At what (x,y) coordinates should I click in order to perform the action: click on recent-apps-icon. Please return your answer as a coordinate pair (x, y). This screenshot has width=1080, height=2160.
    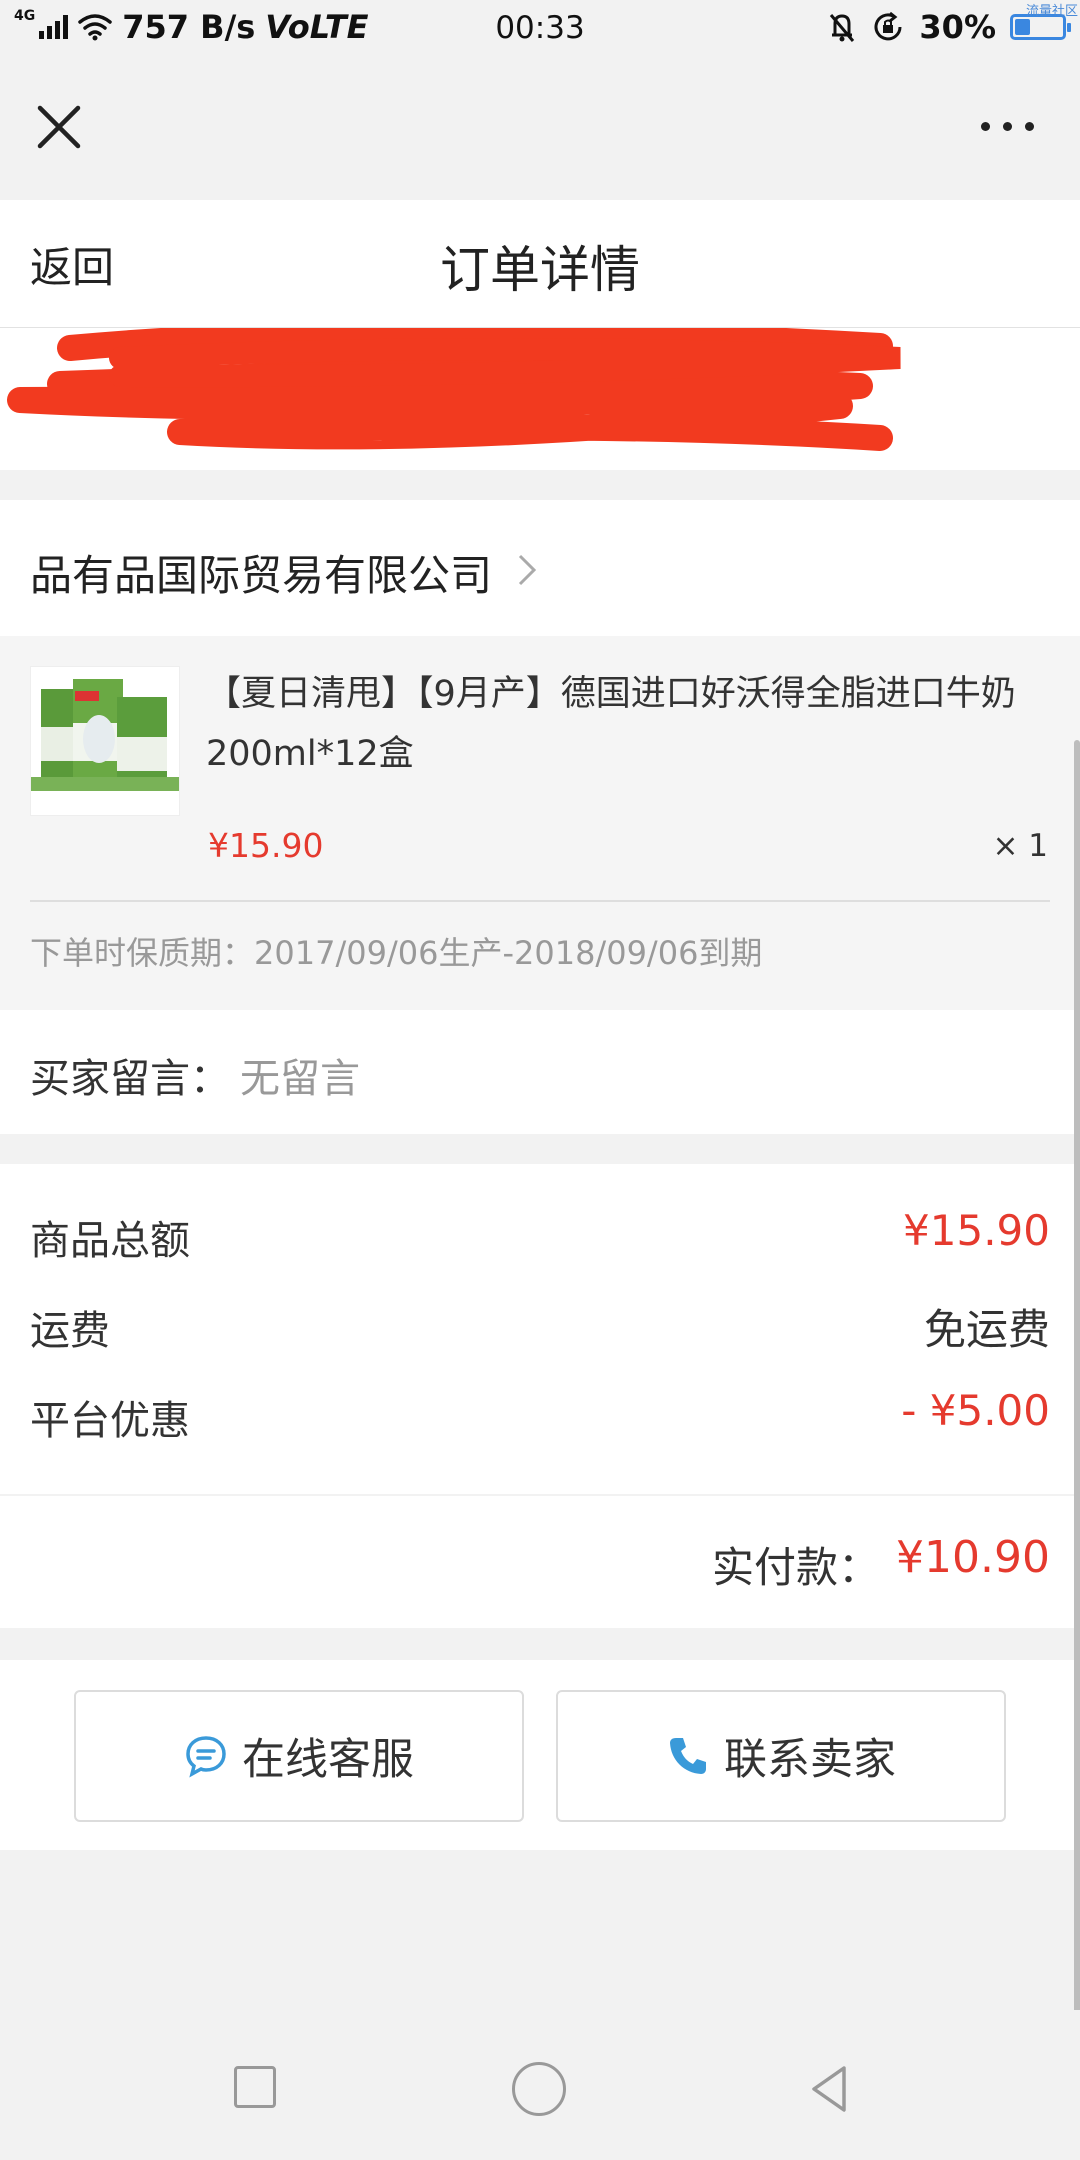
    Looking at the image, I should click on (255, 2087).